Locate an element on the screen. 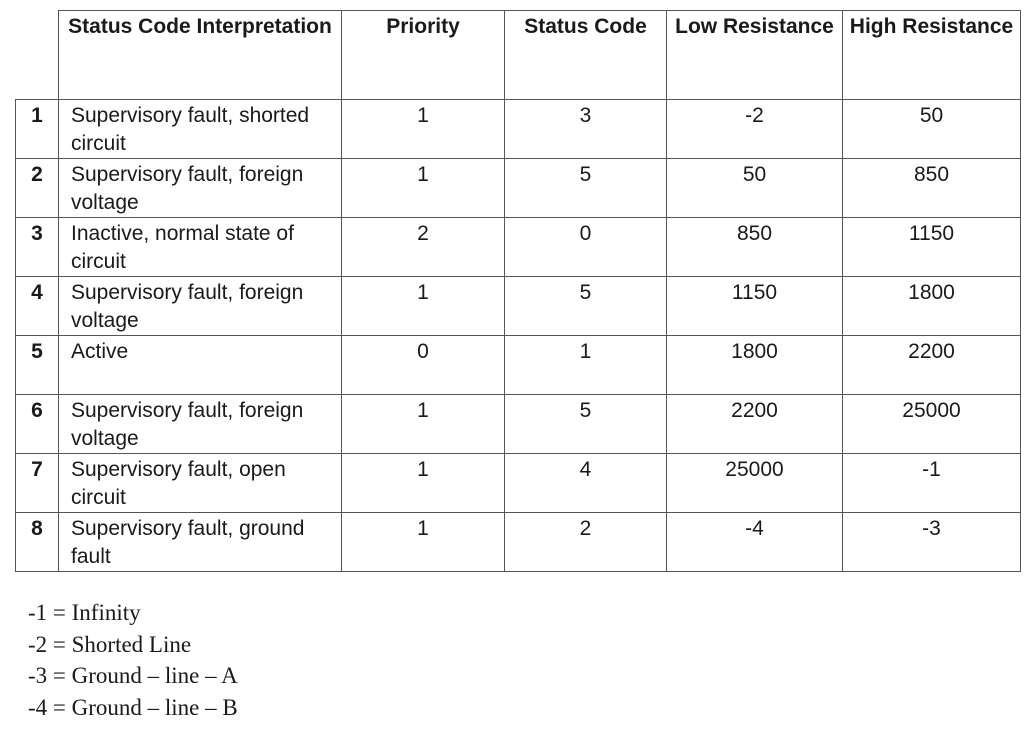  cell-interpretation: Supervisory fault, ground fault is located at coordinates (200, 542).